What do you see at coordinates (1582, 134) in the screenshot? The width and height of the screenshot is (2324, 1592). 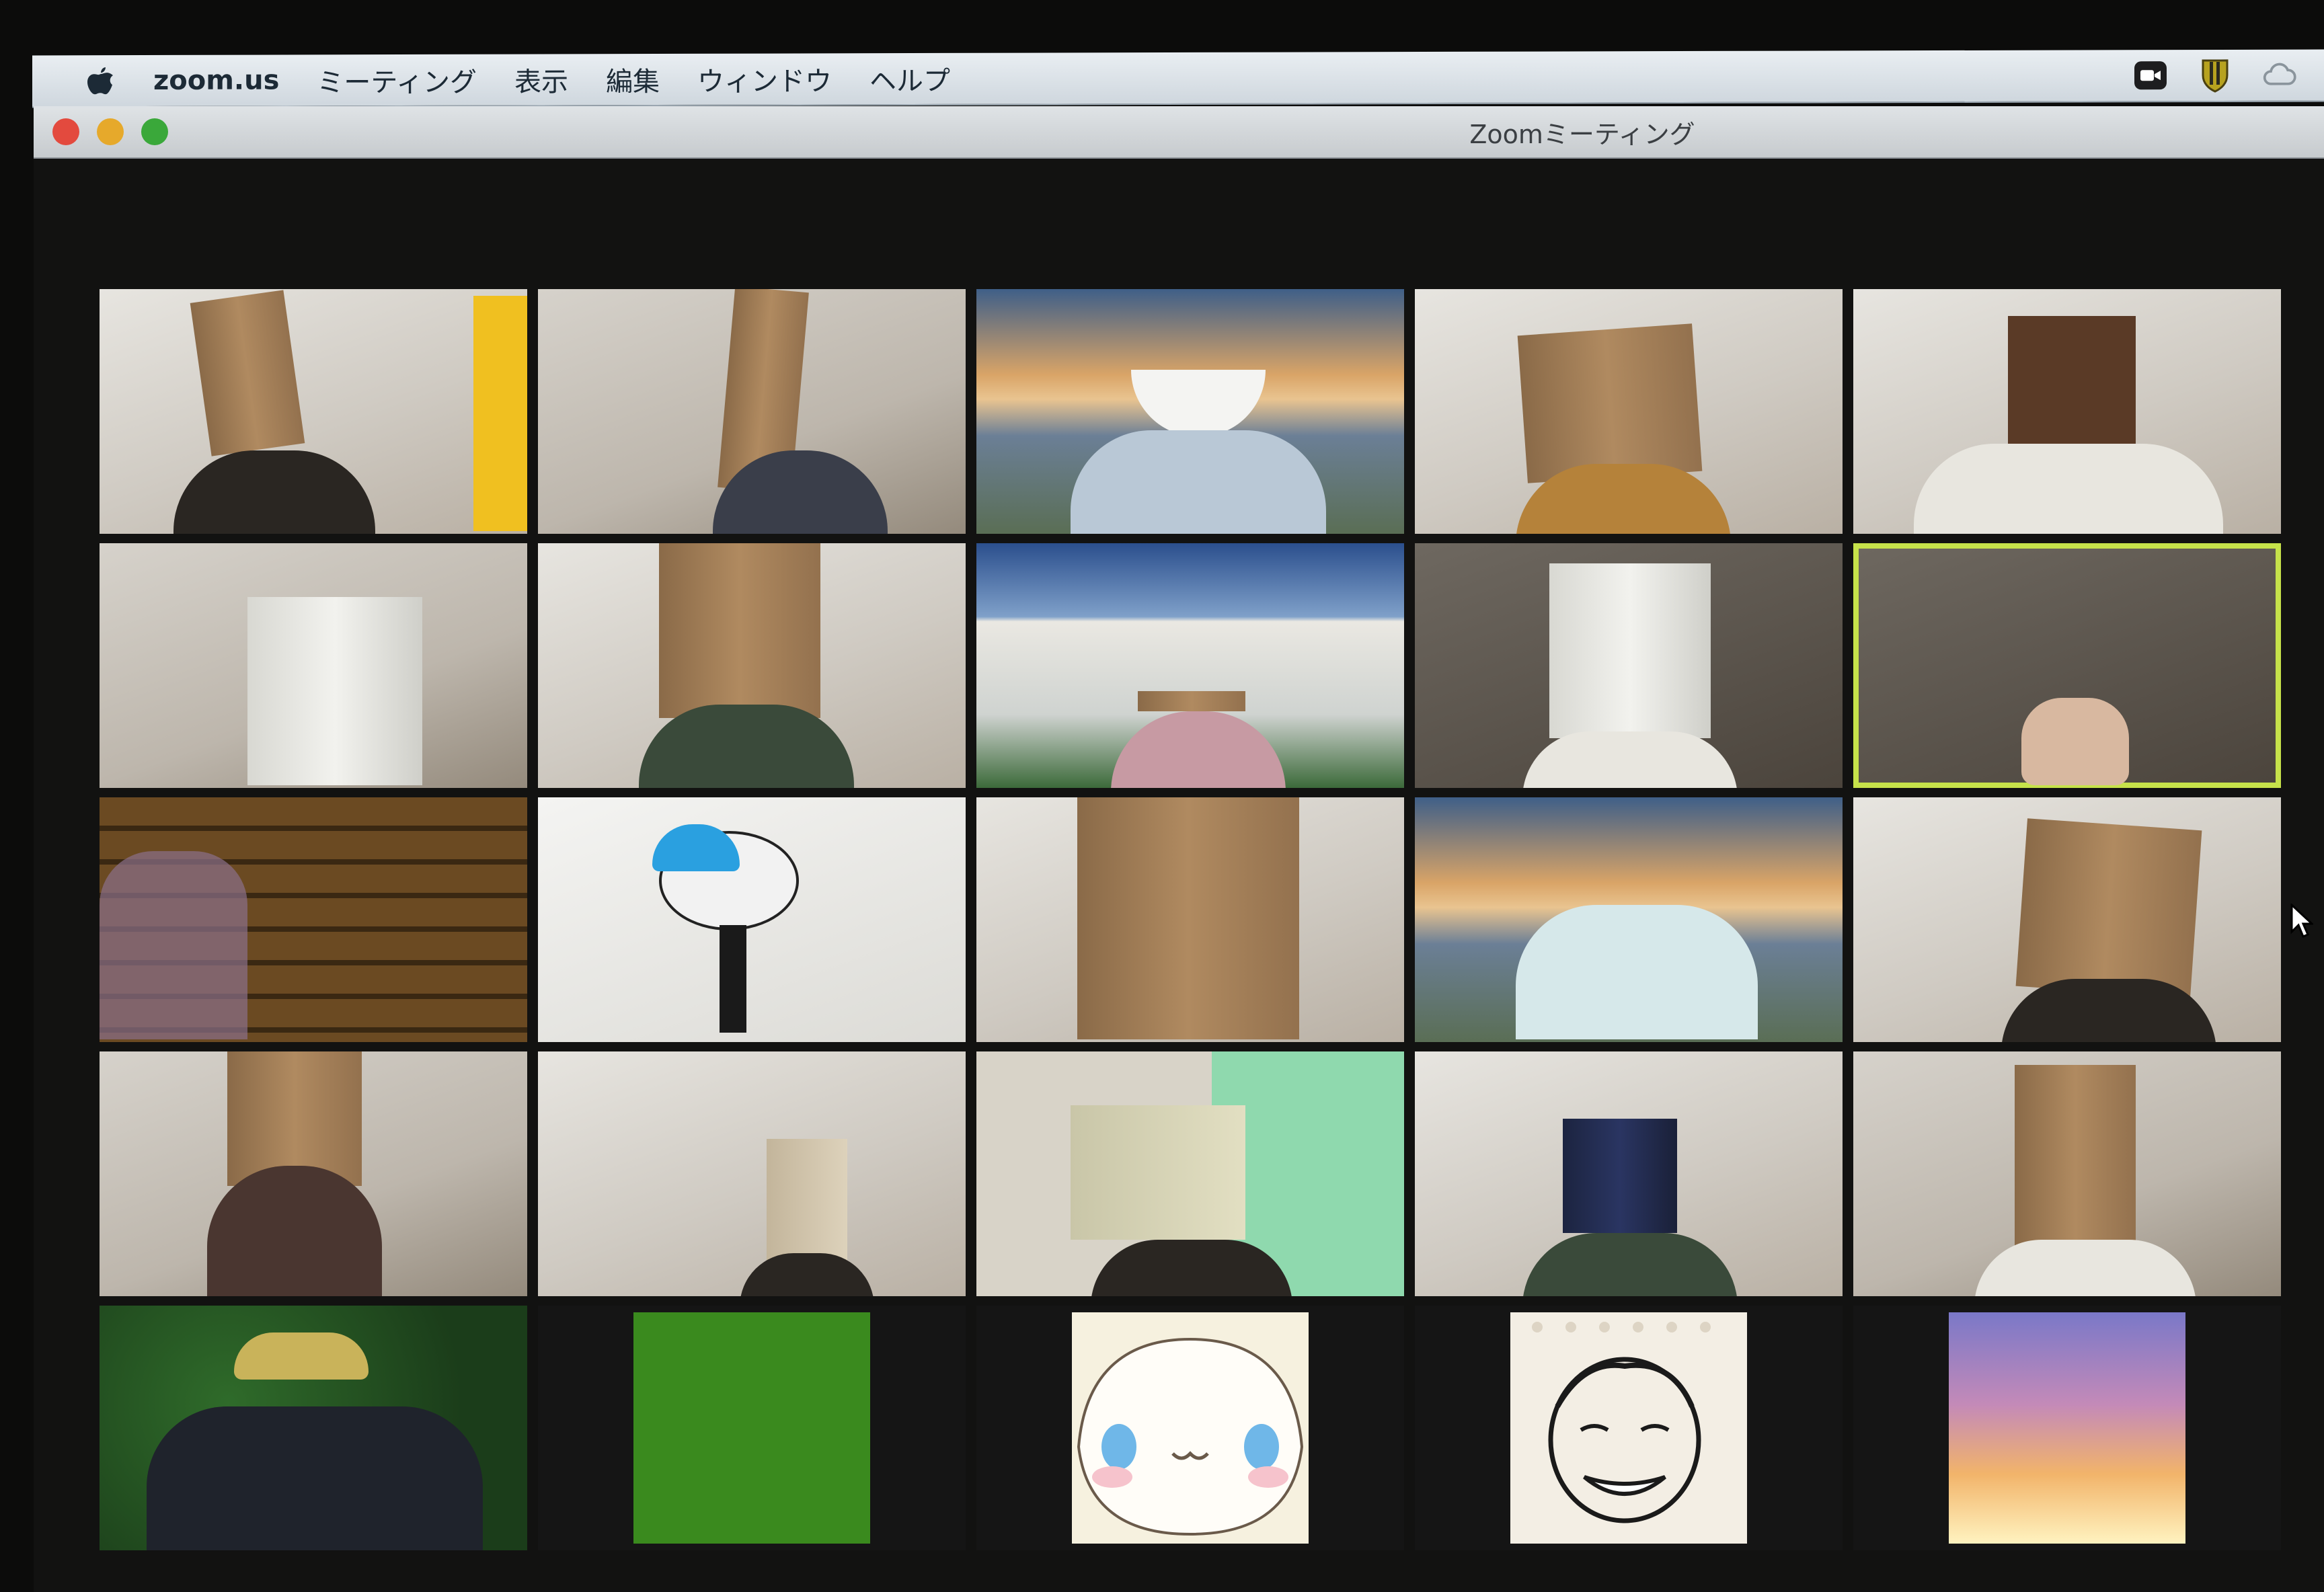 I see `window-title: Zoomミーティング` at bounding box center [1582, 134].